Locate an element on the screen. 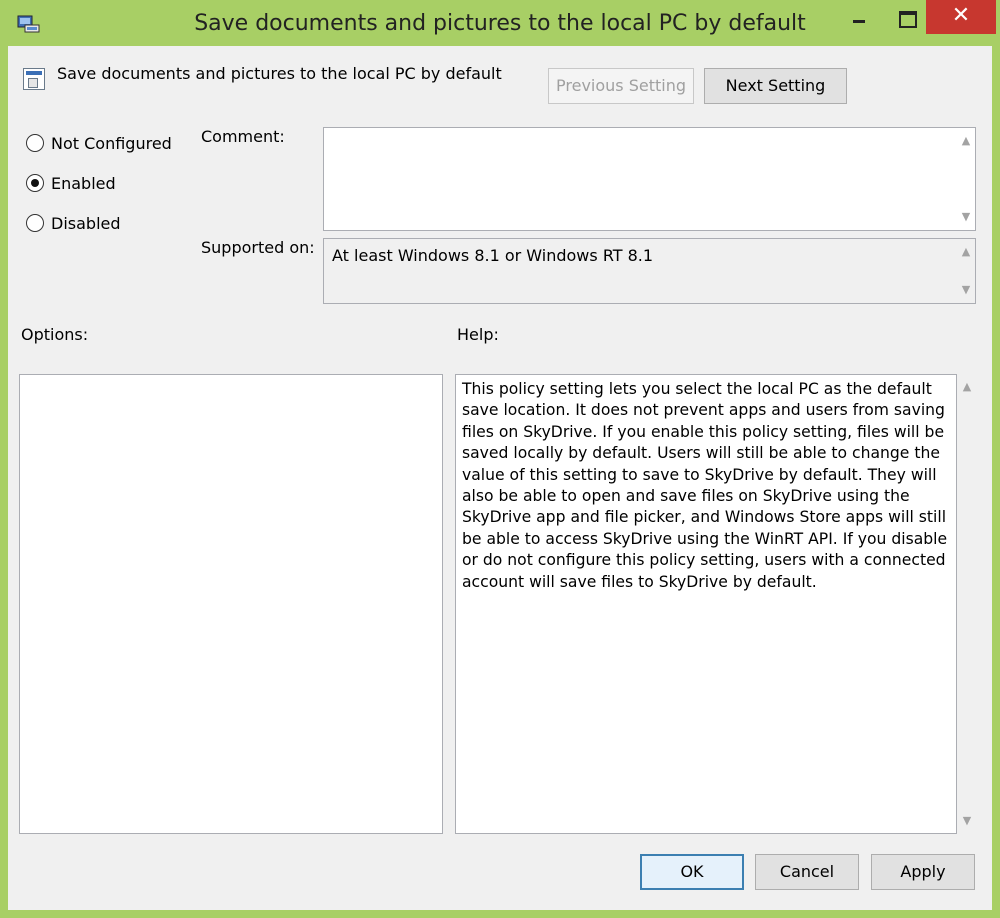 Image resolution: width=1000 pixels, height=918 pixels. radio-disabled: Disabled is located at coordinates (73, 223).